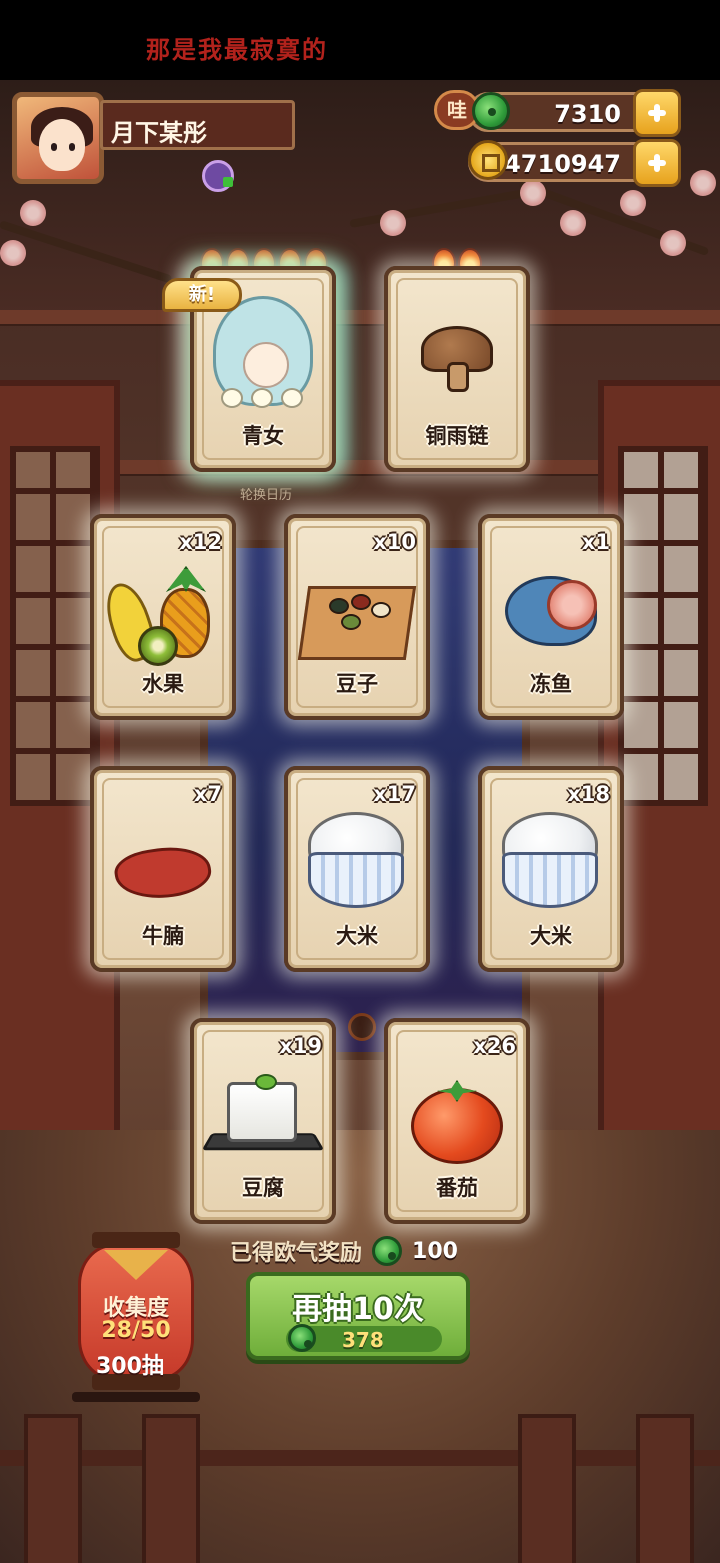  I want to click on coin-amount: 4710947, so click(562, 164).